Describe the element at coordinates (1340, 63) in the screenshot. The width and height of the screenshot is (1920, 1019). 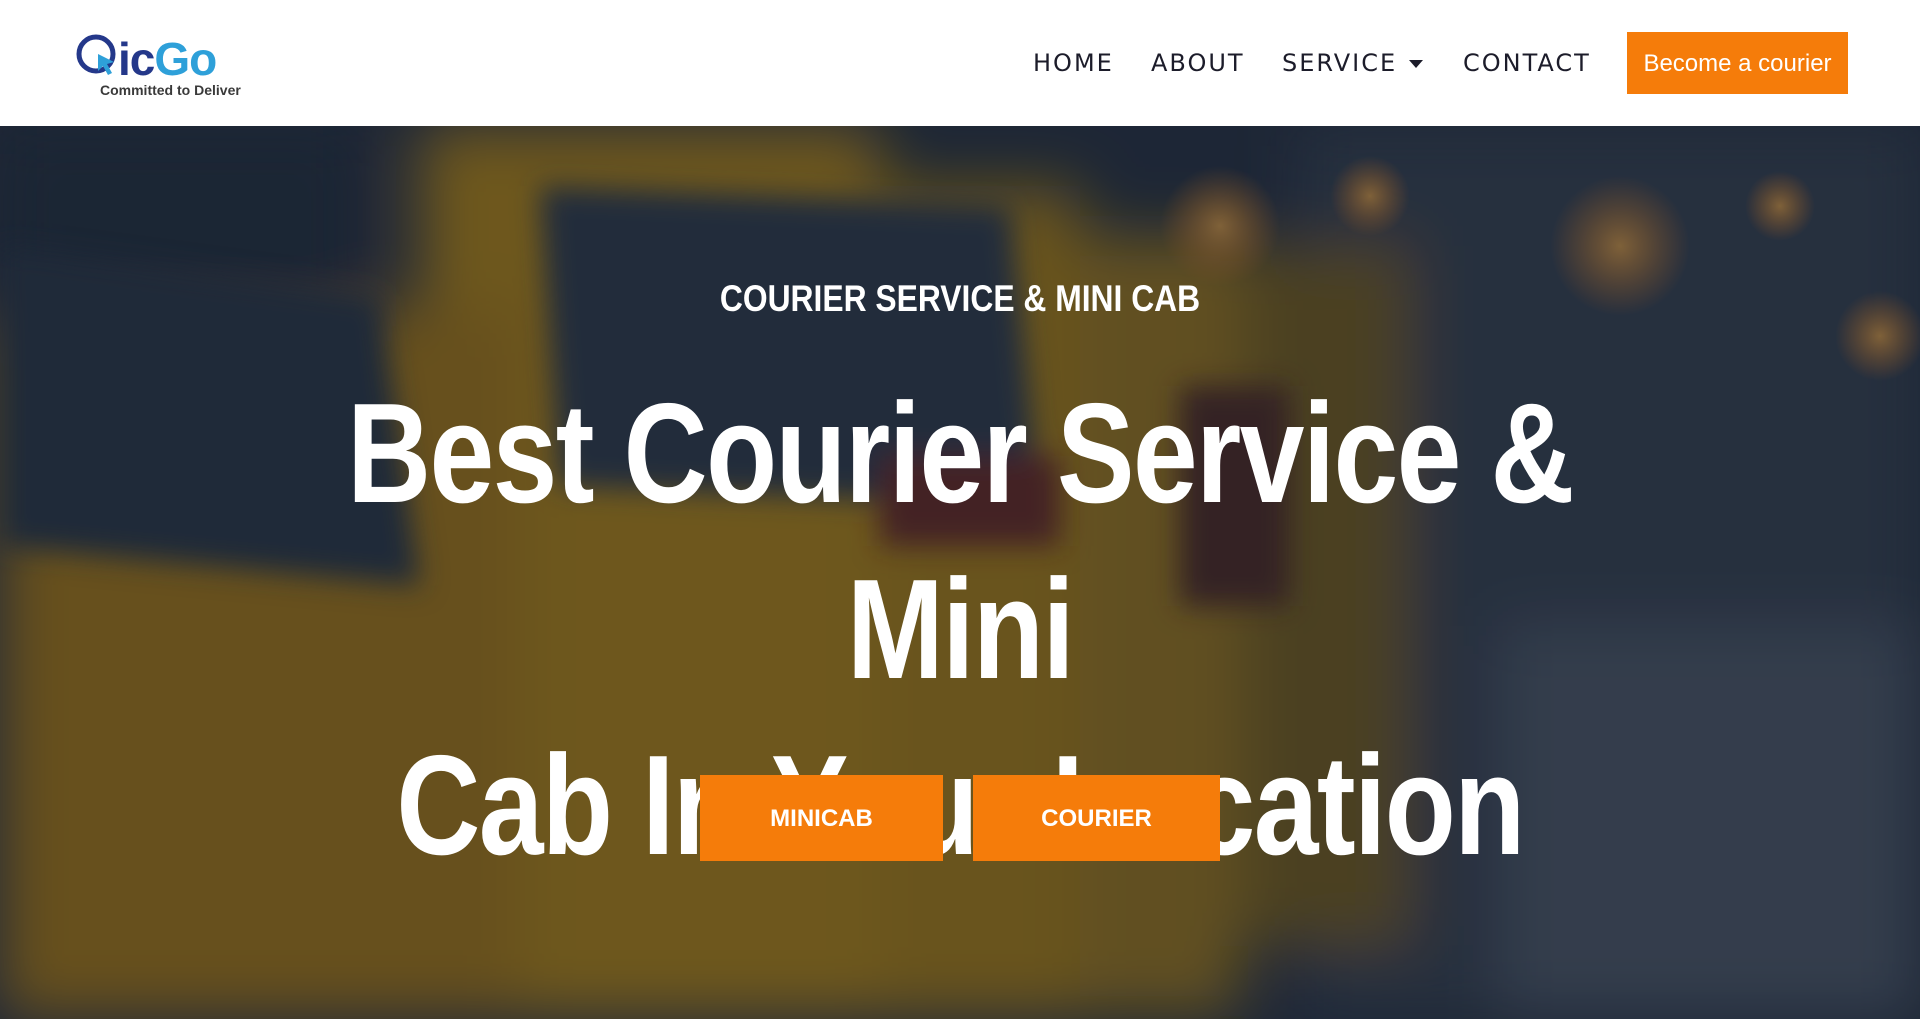
I see `nav-service-label: SERVICE` at that location.